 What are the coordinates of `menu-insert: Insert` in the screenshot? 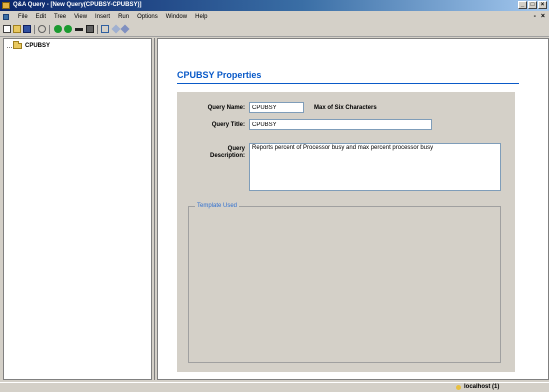 It's located at (102, 17).